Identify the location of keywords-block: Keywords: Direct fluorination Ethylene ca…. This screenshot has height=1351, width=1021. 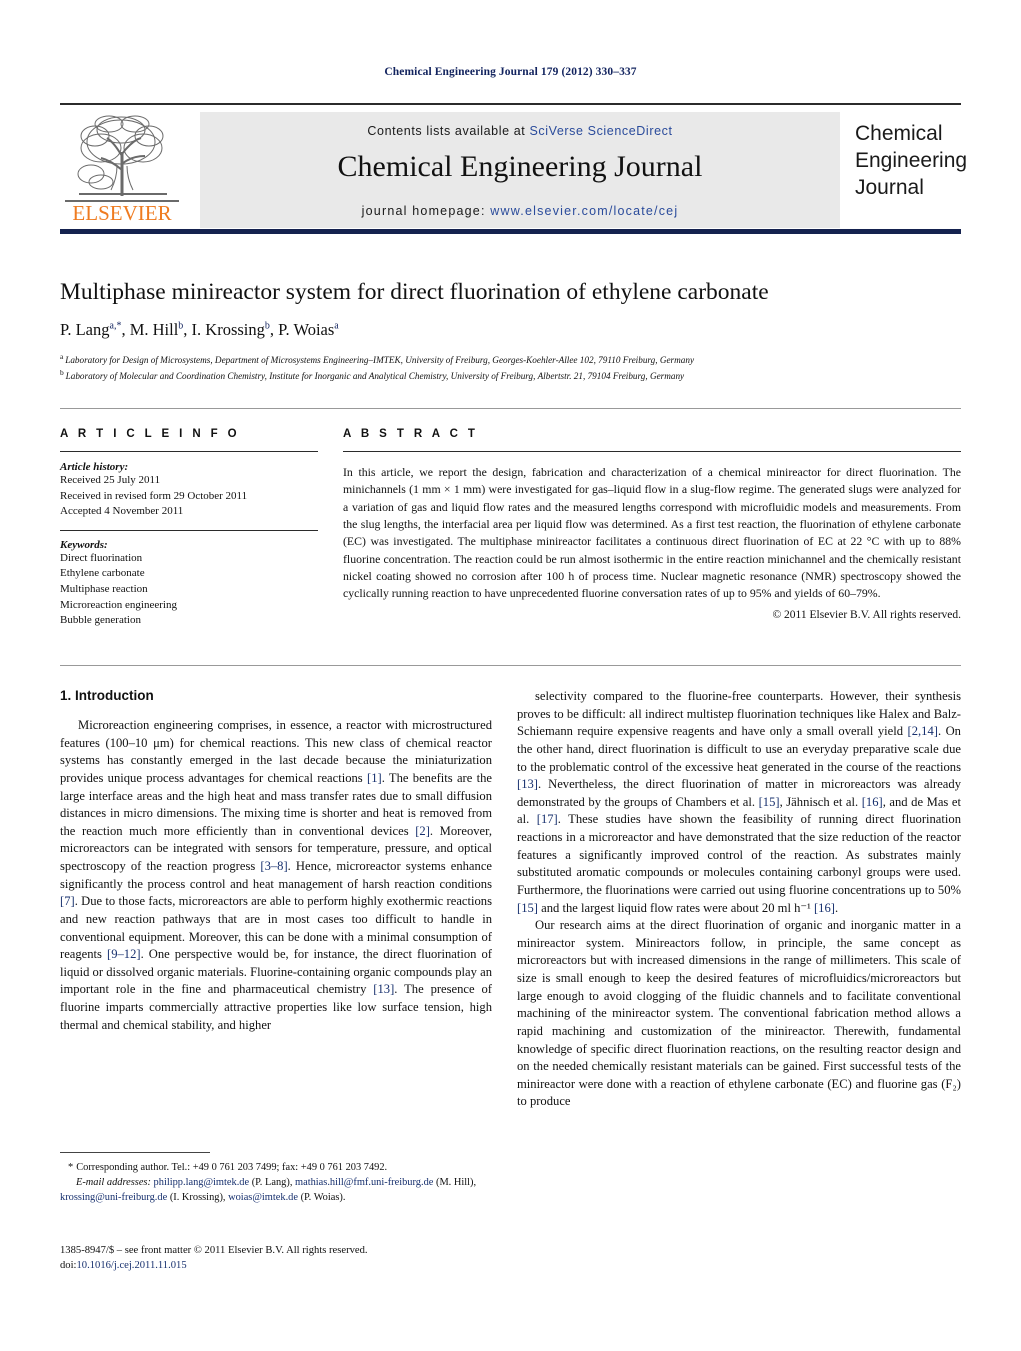
(189, 579).